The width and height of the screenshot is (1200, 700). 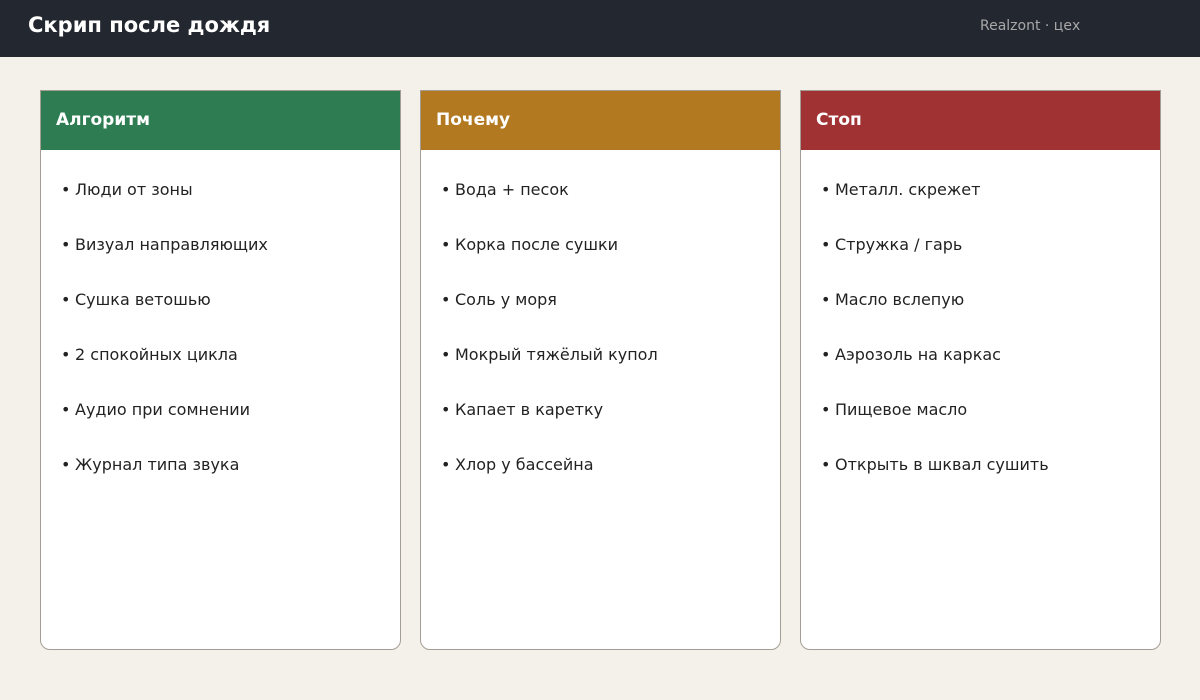 What do you see at coordinates (549, 354) in the screenshot?
I see `list-item: • Мокрый тяжёлый купол` at bounding box center [549, 354].